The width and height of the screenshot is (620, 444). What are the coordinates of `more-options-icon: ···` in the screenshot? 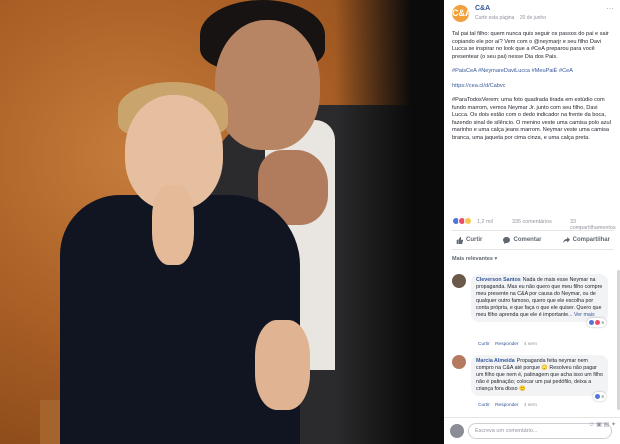 It's located at (610, 8).